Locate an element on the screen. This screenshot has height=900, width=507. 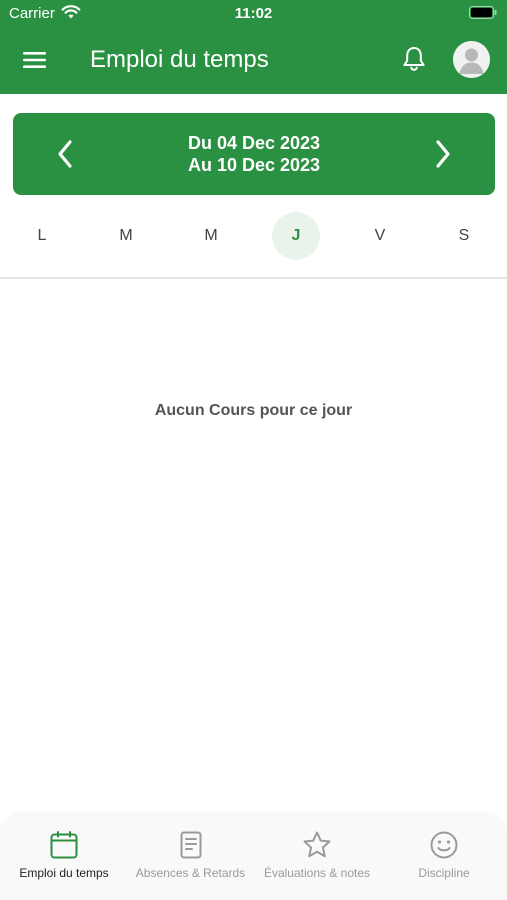
day-selector: L M M J V S is located at coordinates (253, 237).